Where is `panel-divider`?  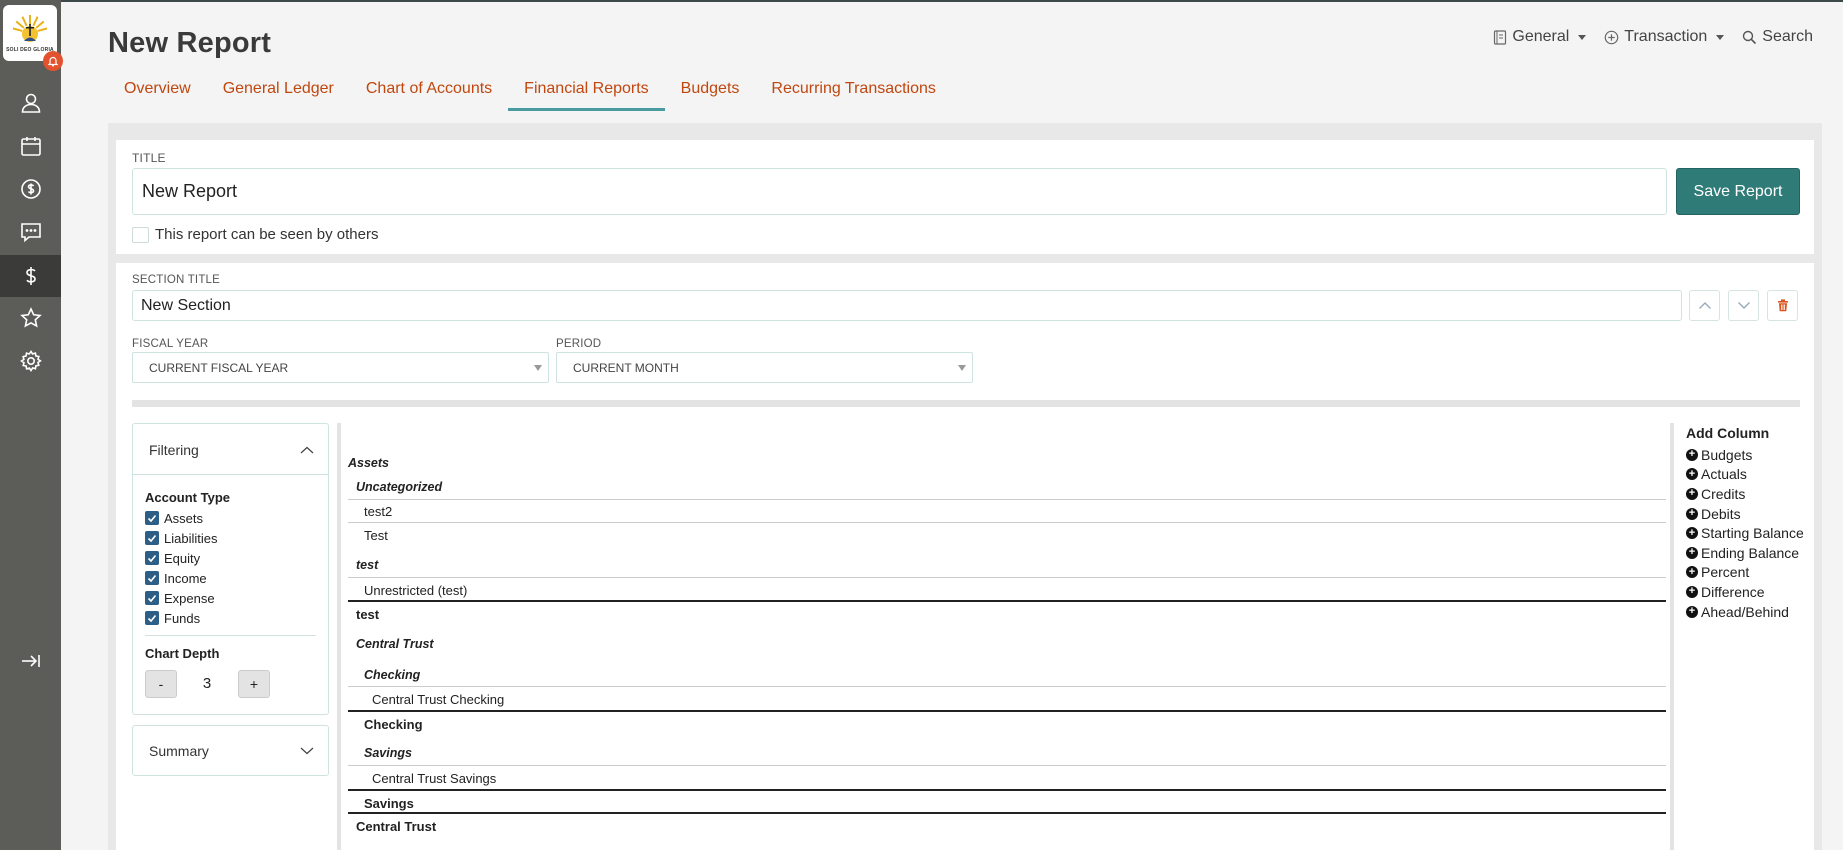
panel-divider is located at coordinates (230, 635).